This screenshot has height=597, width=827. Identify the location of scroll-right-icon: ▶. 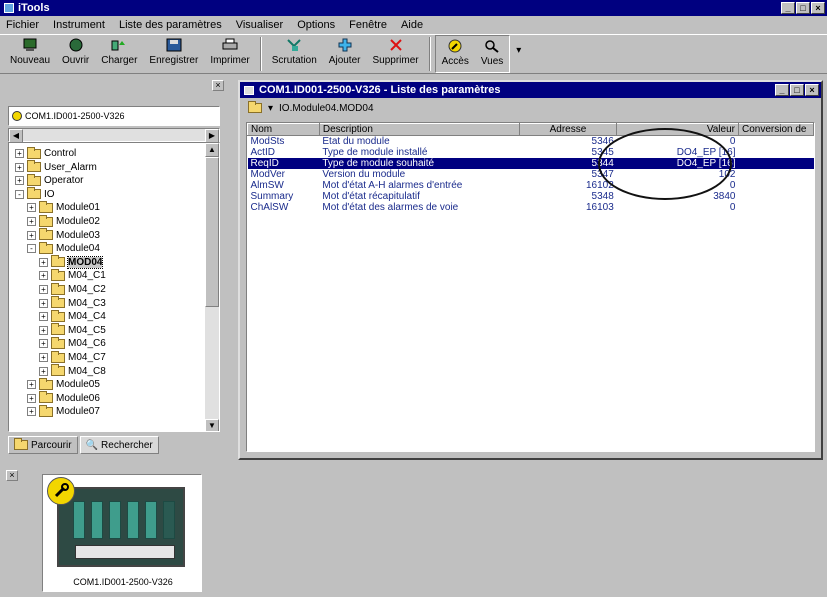
(212, 136).